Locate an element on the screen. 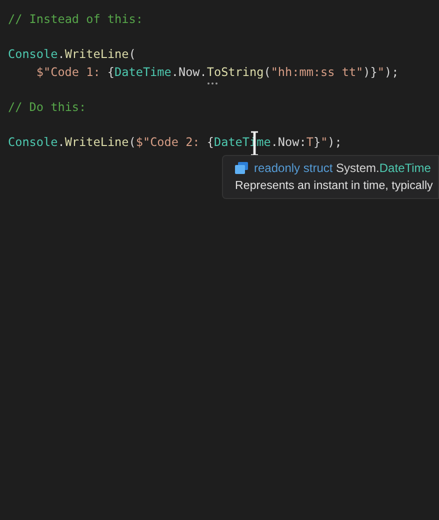  code-token: )} is located at coordinates (370, 72).